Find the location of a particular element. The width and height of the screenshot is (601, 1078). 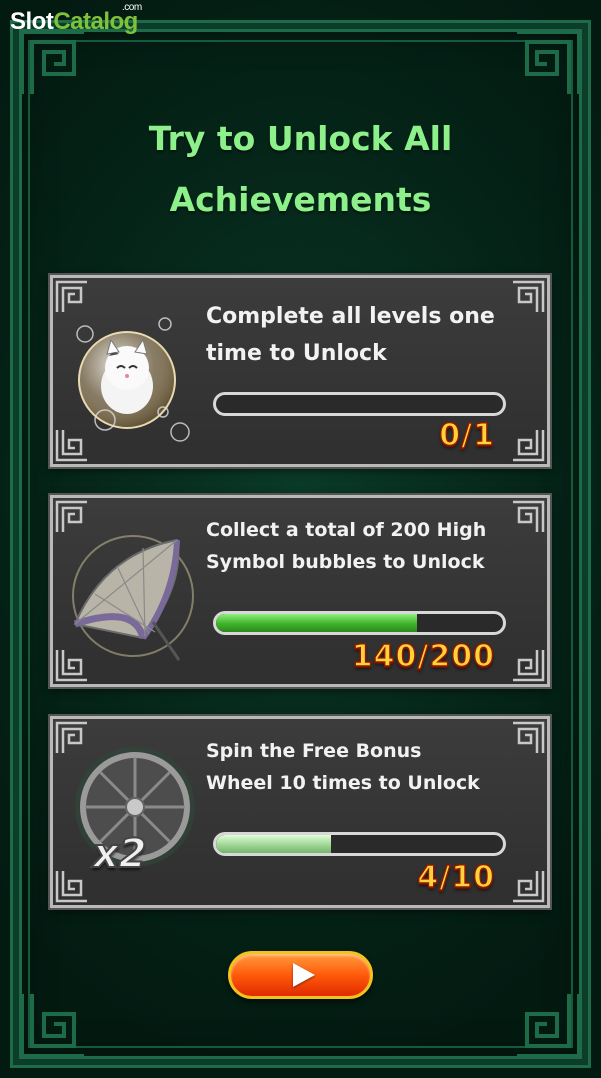

slotcatalog-watermark: SlotCatalog .com is located at coordinates (76, 19).